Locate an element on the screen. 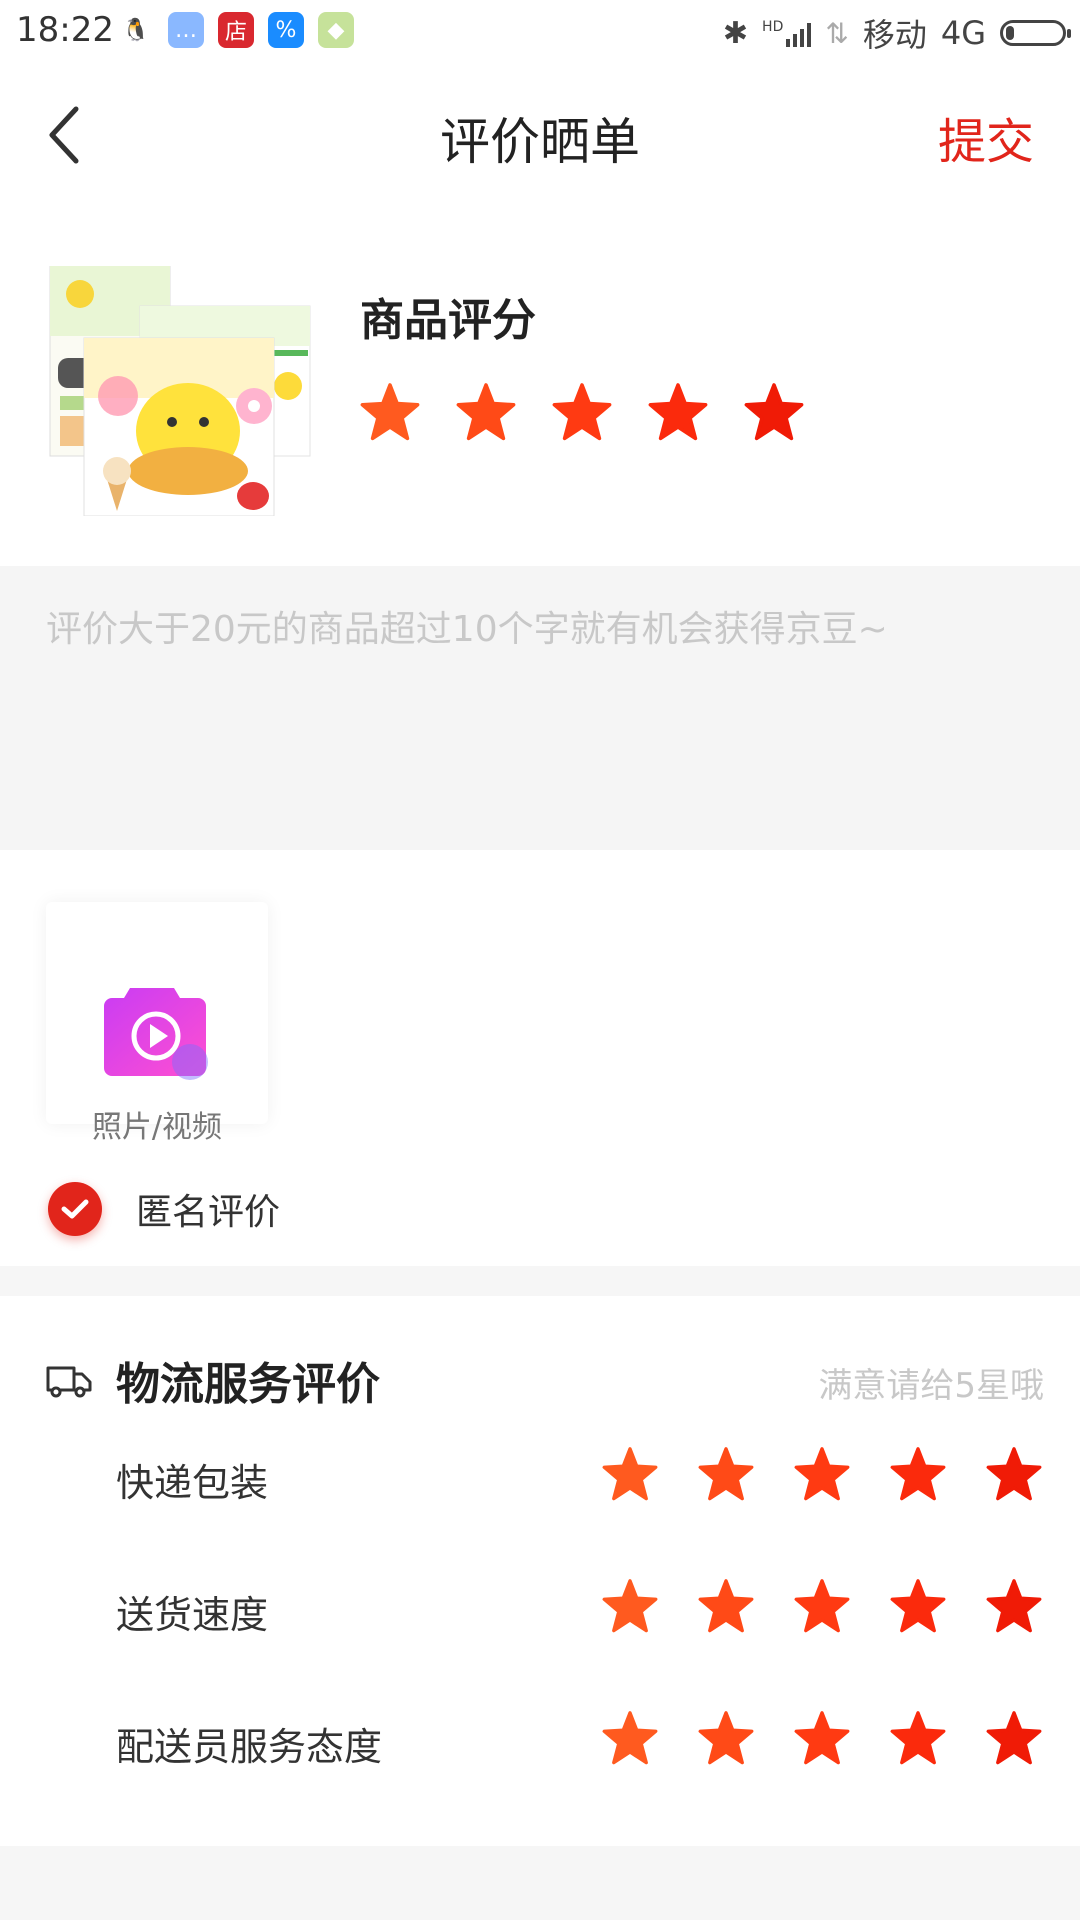  courier-star-rating is located at coordinates (841, 1738).